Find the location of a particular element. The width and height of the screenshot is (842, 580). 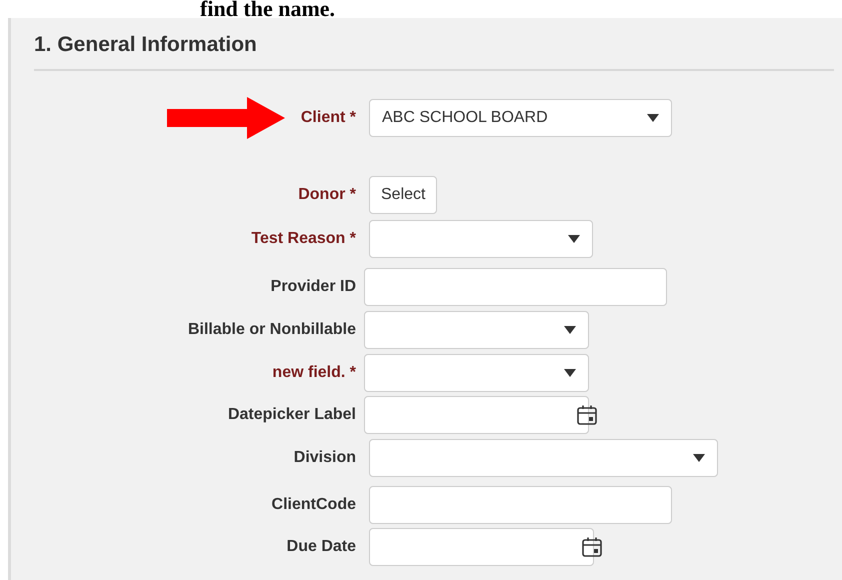

field-label: Datepicker Label is located at coordinates (292, 415).